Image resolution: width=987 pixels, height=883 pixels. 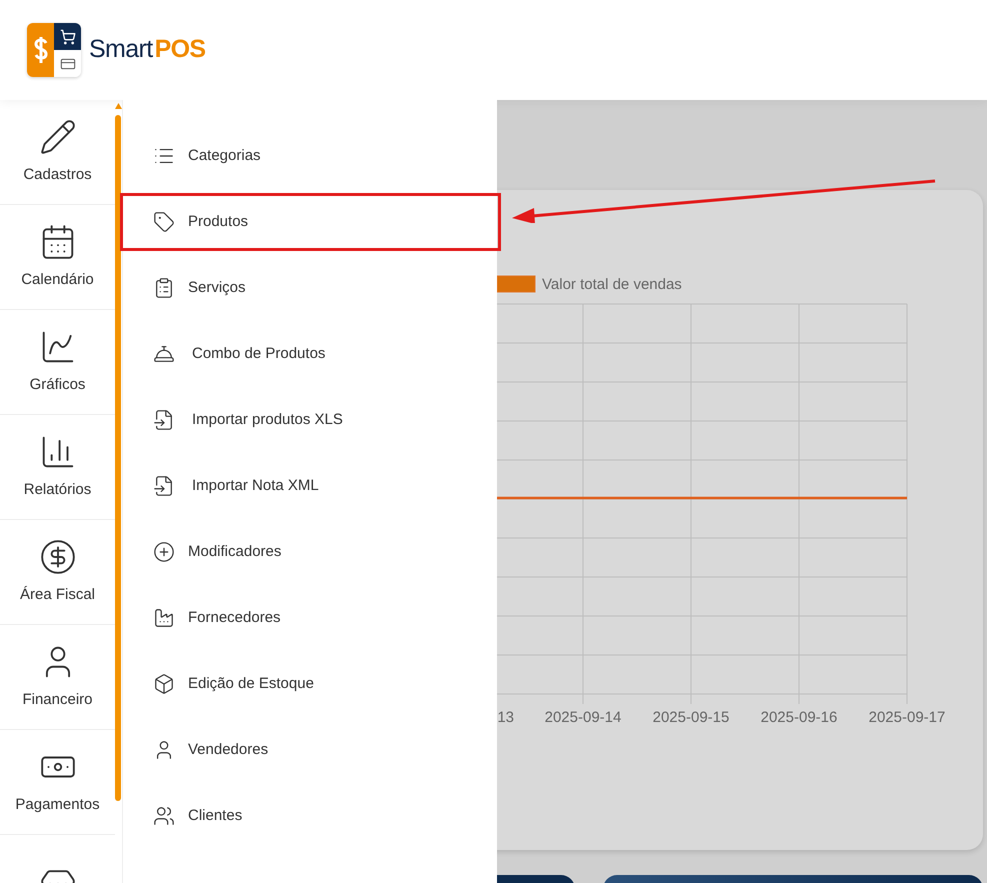 I want to click on tag-icon, so click(x=164, y=222).